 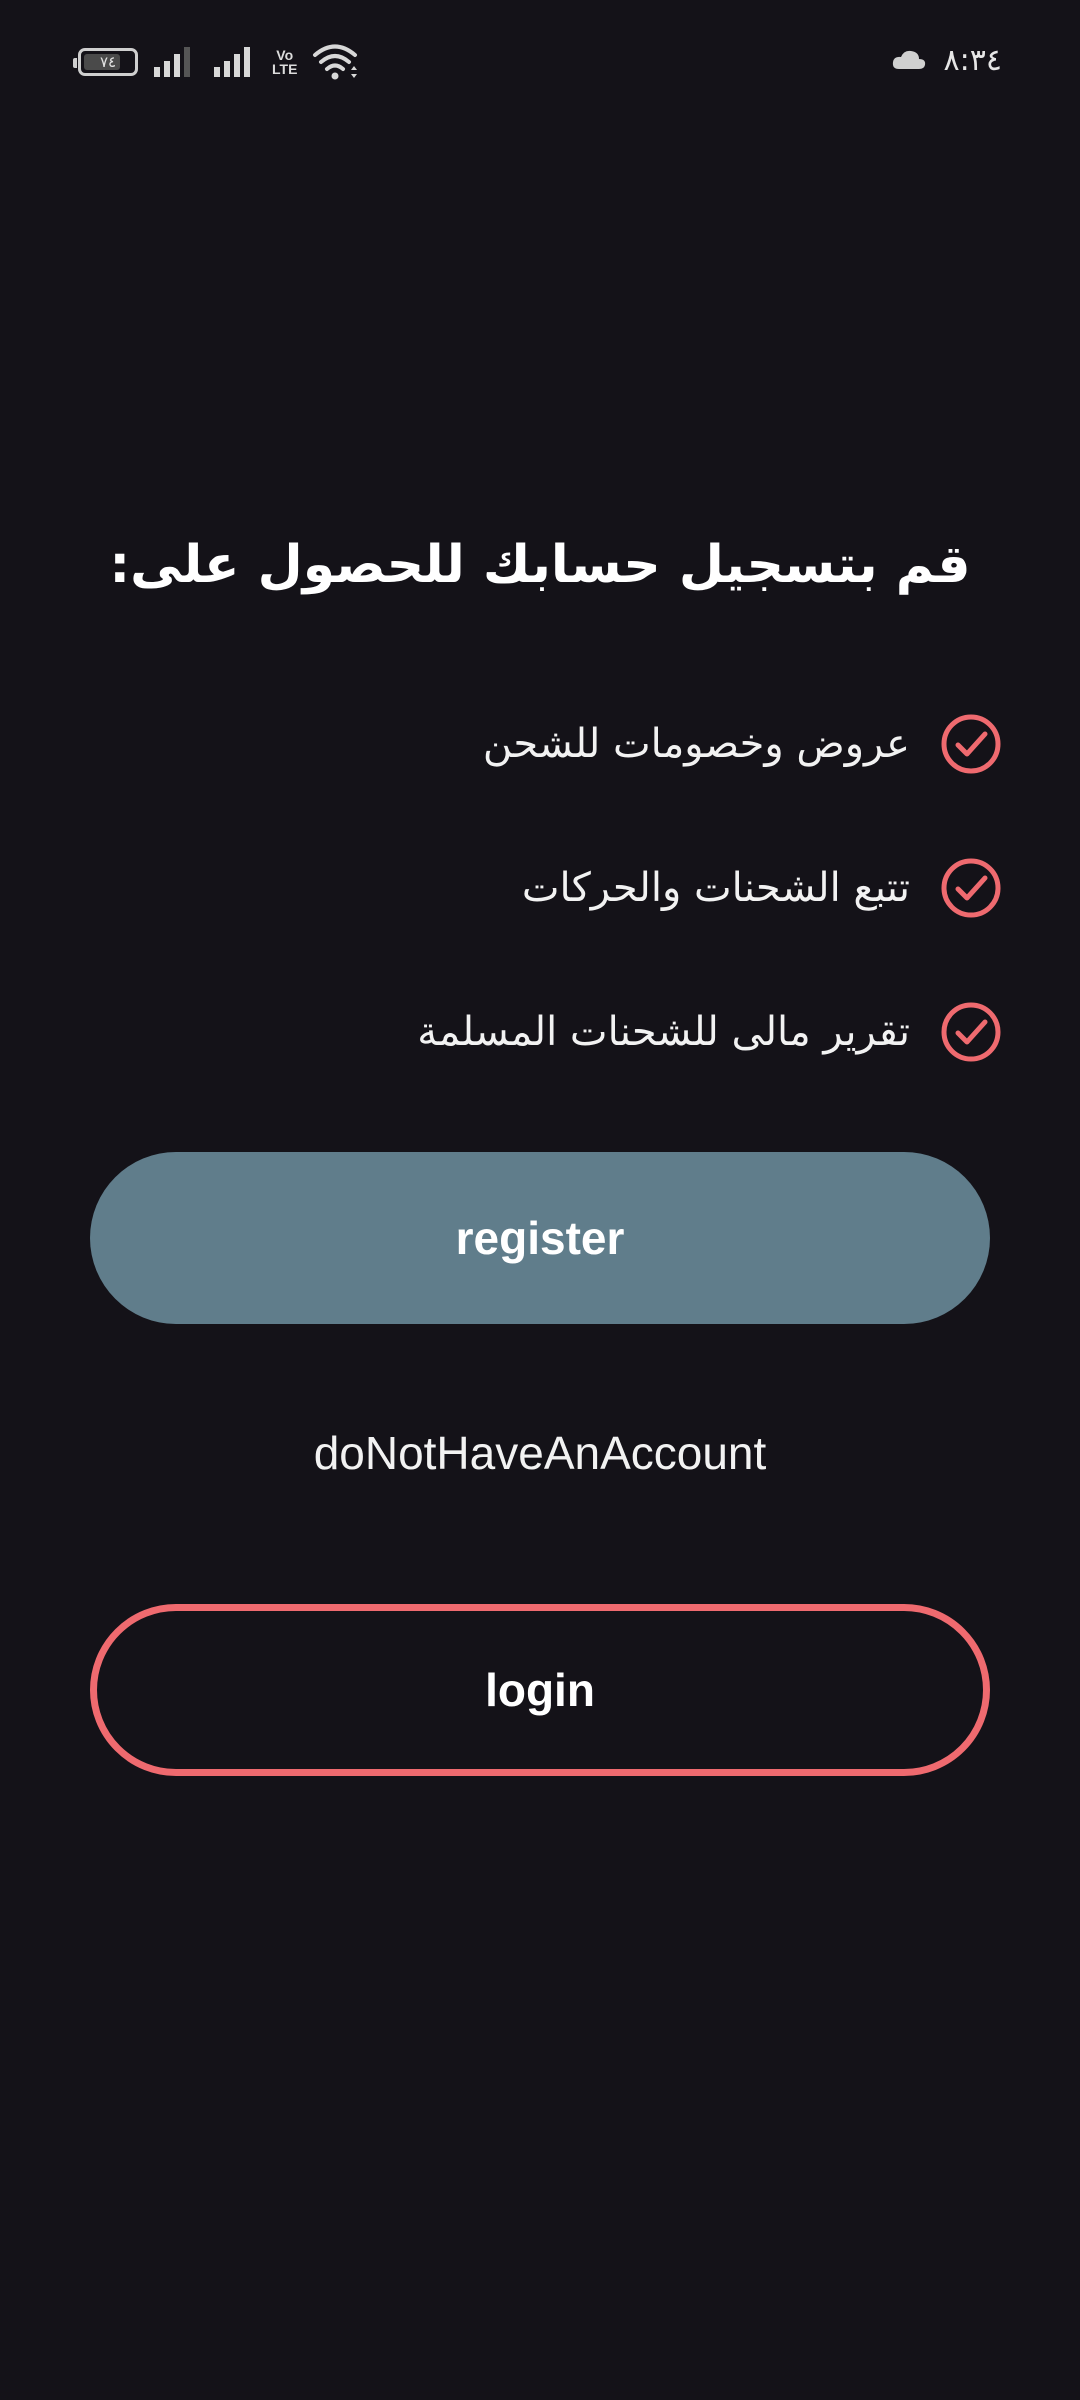 What do you see at coordinates (972, 60) in the screenshot?
I see `status-time: ٨:٣٤` at bounding box center [972, 60].